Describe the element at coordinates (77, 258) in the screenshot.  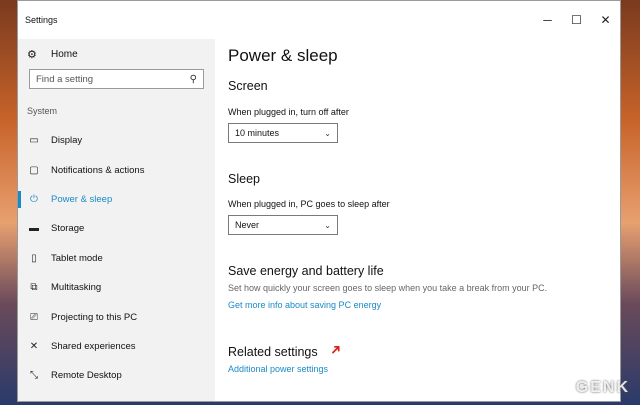
I see `sidebar-item-label: Tablet mode` at that location.